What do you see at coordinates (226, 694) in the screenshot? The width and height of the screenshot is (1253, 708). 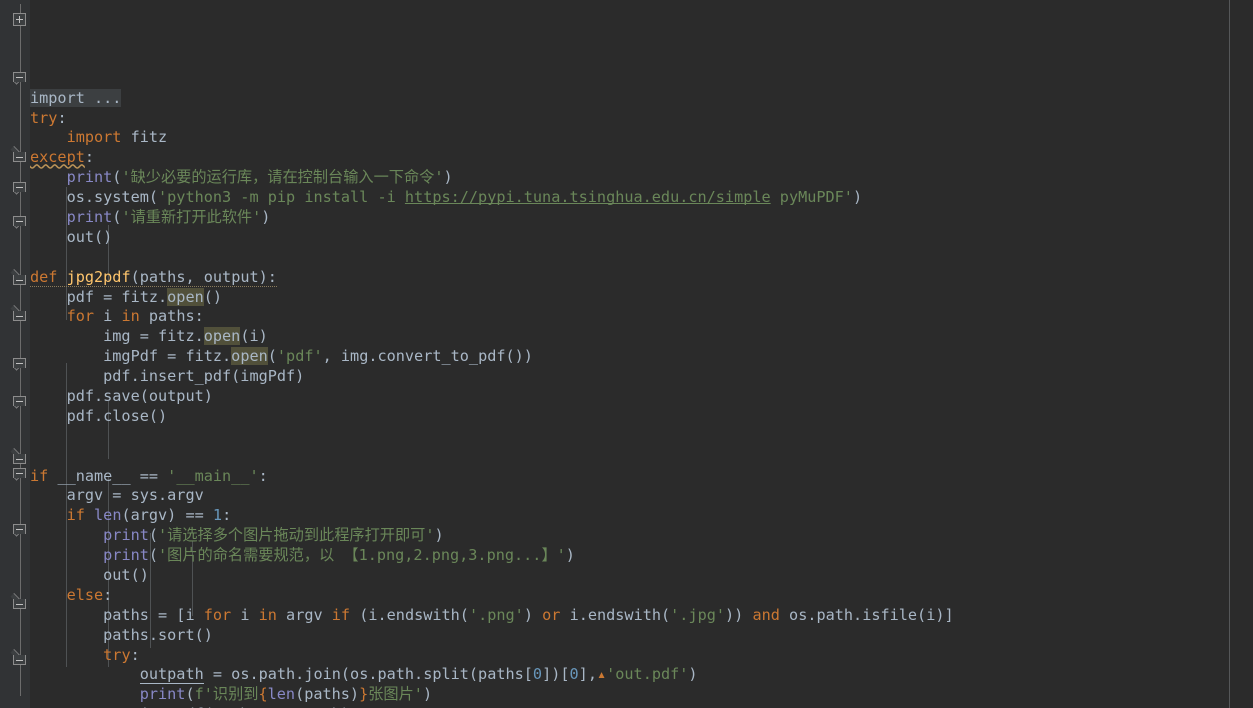 I see `code-token: f'识别到` at bounding box center [226, 694].